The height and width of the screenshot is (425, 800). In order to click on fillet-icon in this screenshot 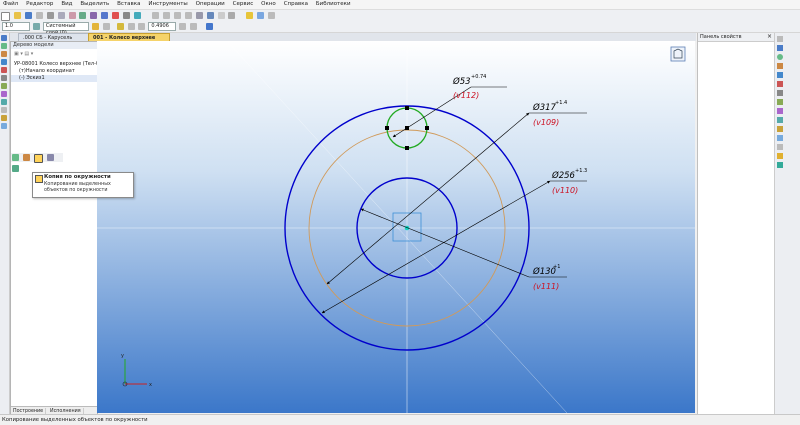, I will do `click(780, 129)`.